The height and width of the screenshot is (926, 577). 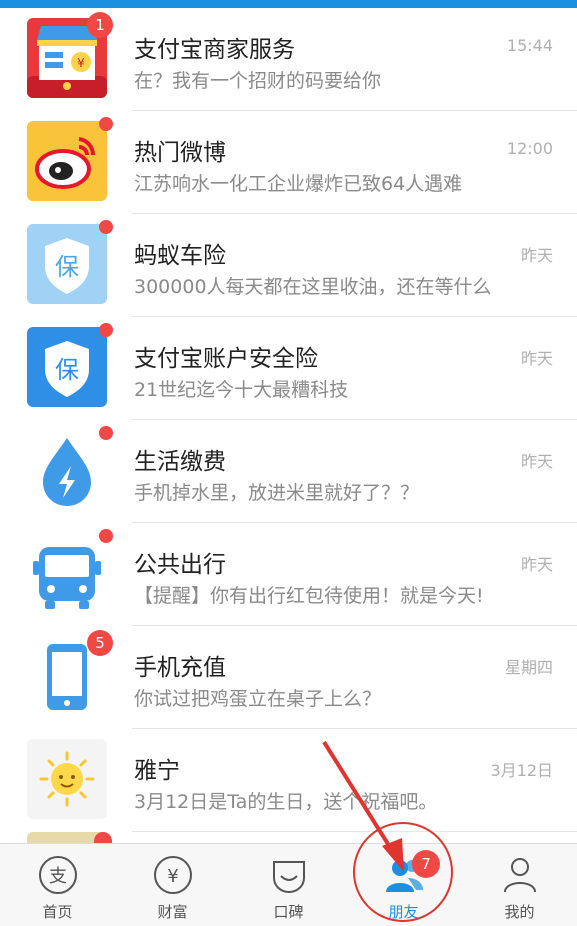 What do you see at coordinates (288, 780) in the screenshot?
I see `list-item: 雅宁 3月12日是Ta的生日，送个祝福吧。 3月12日` at bounding box center [288, 780].